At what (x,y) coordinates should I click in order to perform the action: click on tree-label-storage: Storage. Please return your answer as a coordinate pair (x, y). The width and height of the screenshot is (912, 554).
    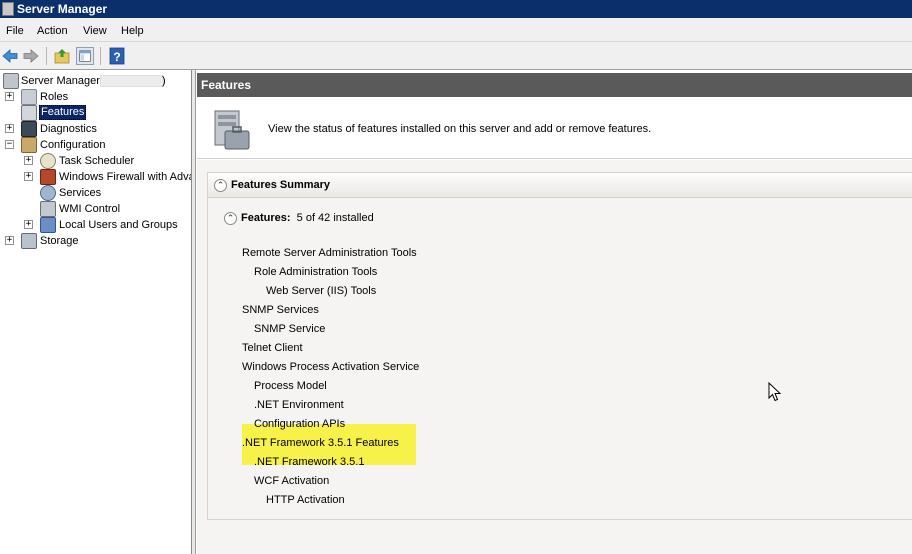
    Looking at the image, I should click on (59, 241).